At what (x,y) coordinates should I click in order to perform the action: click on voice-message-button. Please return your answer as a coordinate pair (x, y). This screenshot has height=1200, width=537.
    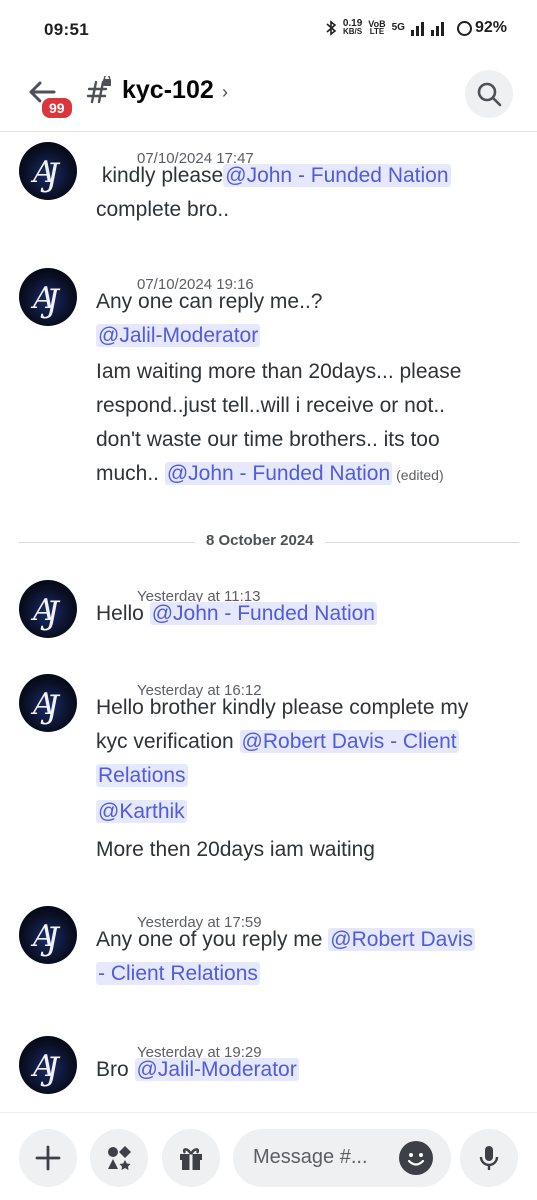
    Looking at the image, I should click on (489, 1158).